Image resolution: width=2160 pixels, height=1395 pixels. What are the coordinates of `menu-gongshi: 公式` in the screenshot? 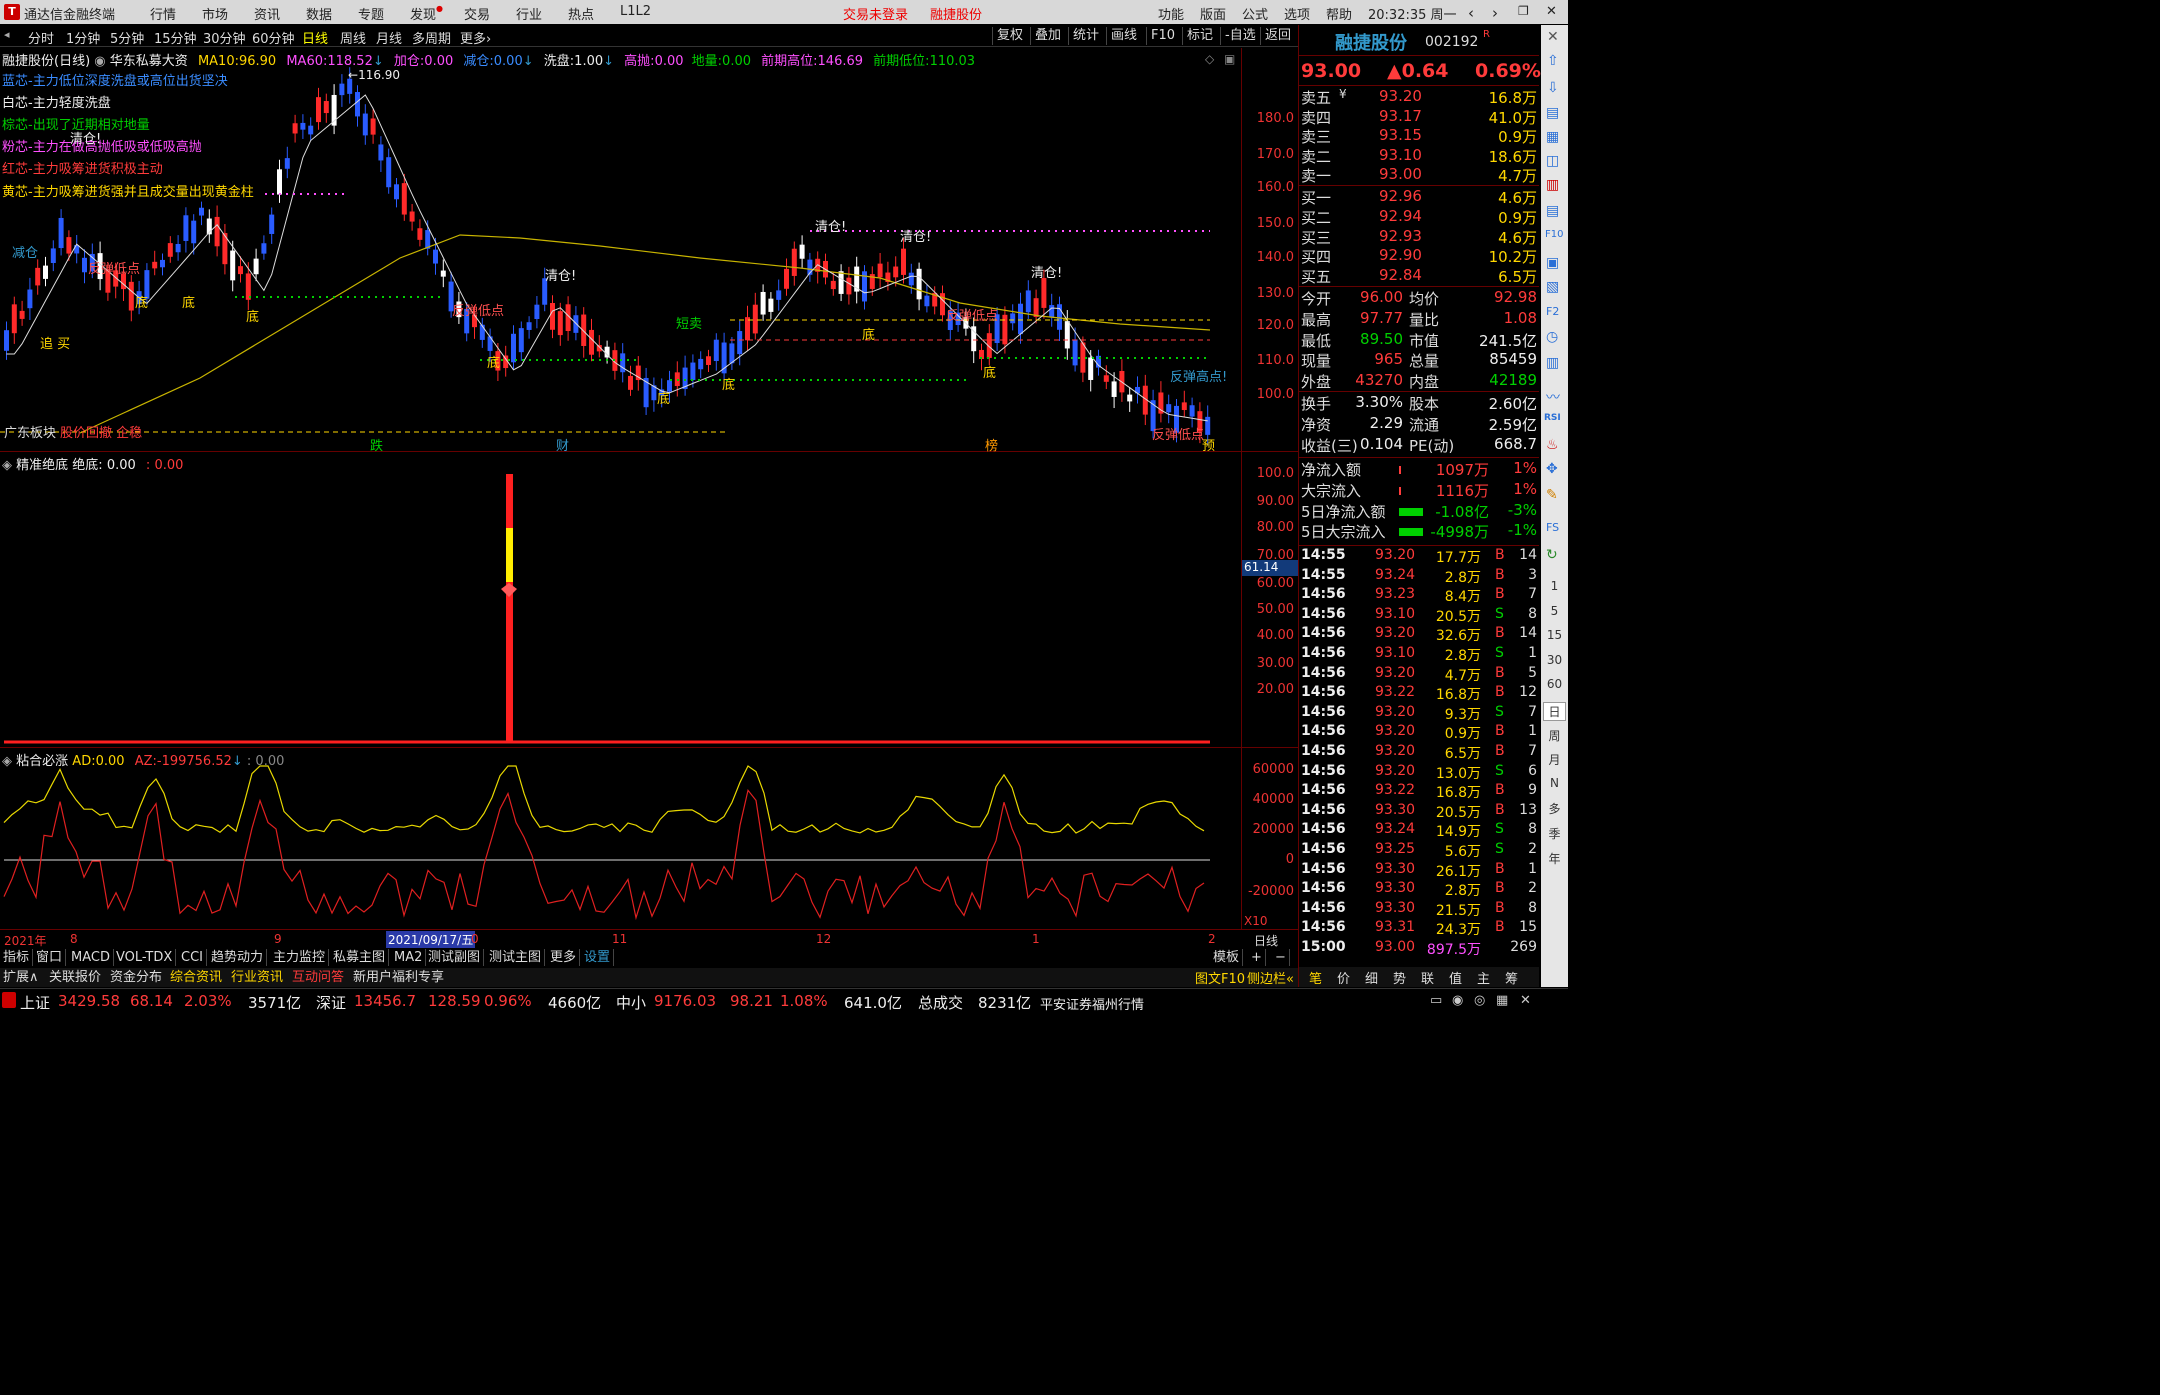 It's located at (1255, 13).